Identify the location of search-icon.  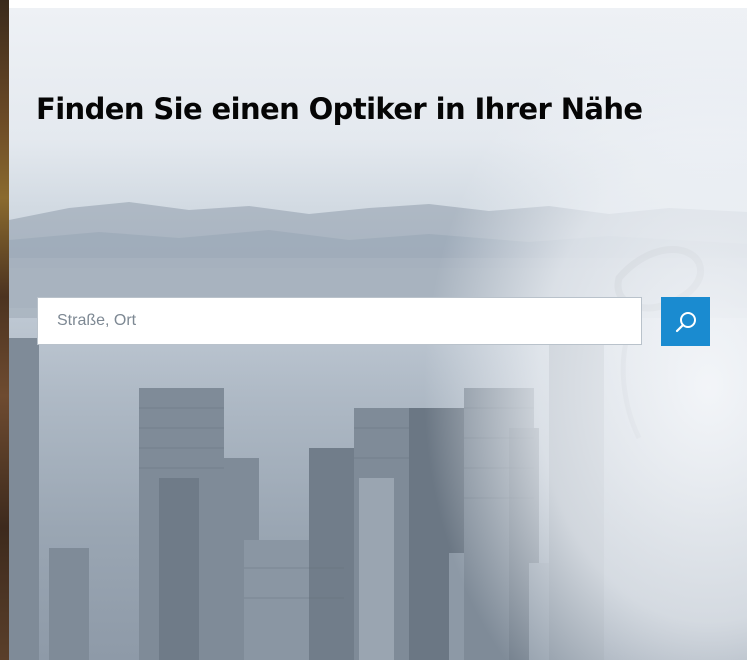
(685, 321).